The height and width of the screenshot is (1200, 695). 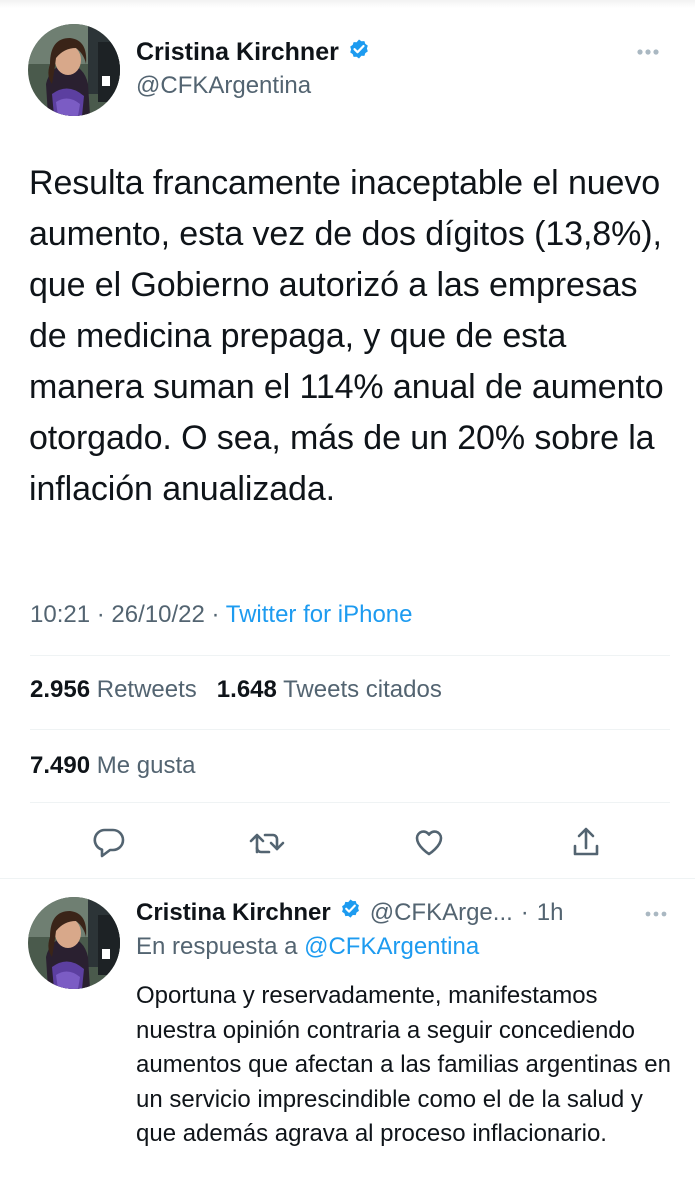 I want to click on engagement-stats: 2.956 Retweets 1.648 Tweets citados, so click(x=236, y=690).